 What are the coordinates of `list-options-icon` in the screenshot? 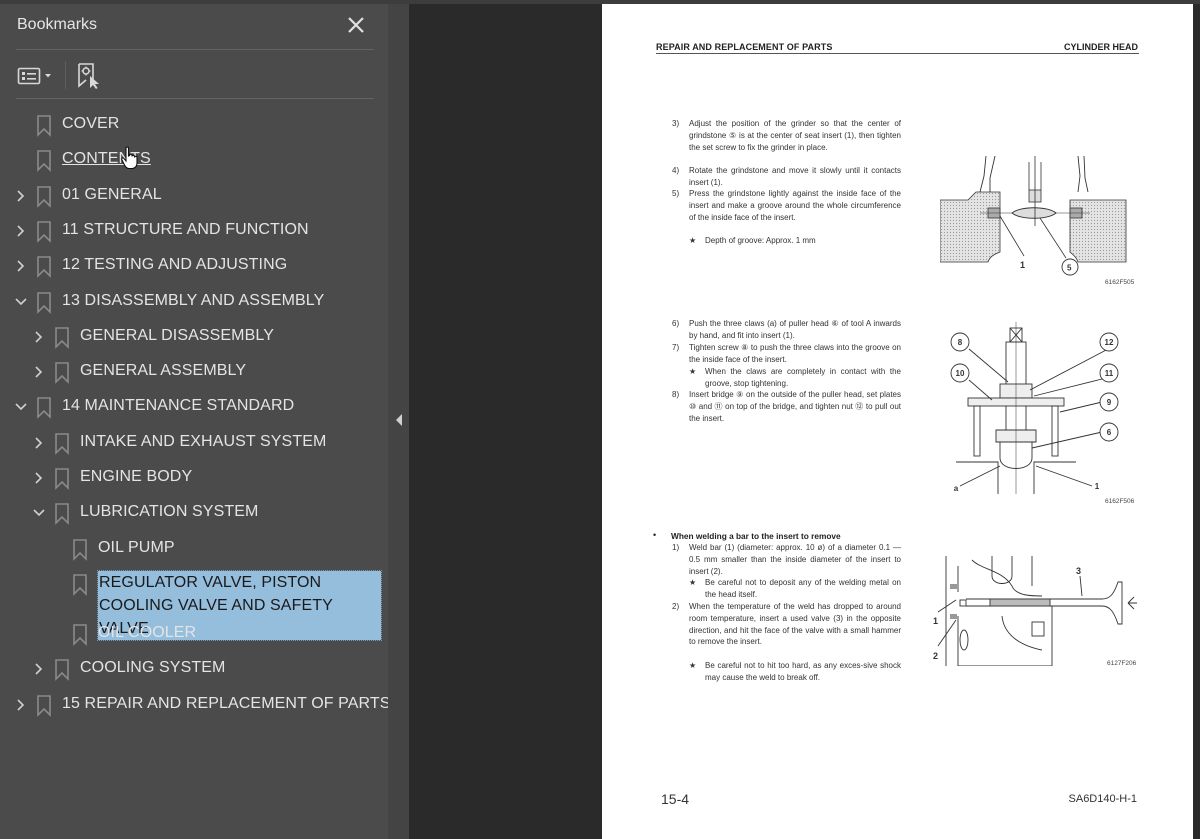 It's located at (34, 76).